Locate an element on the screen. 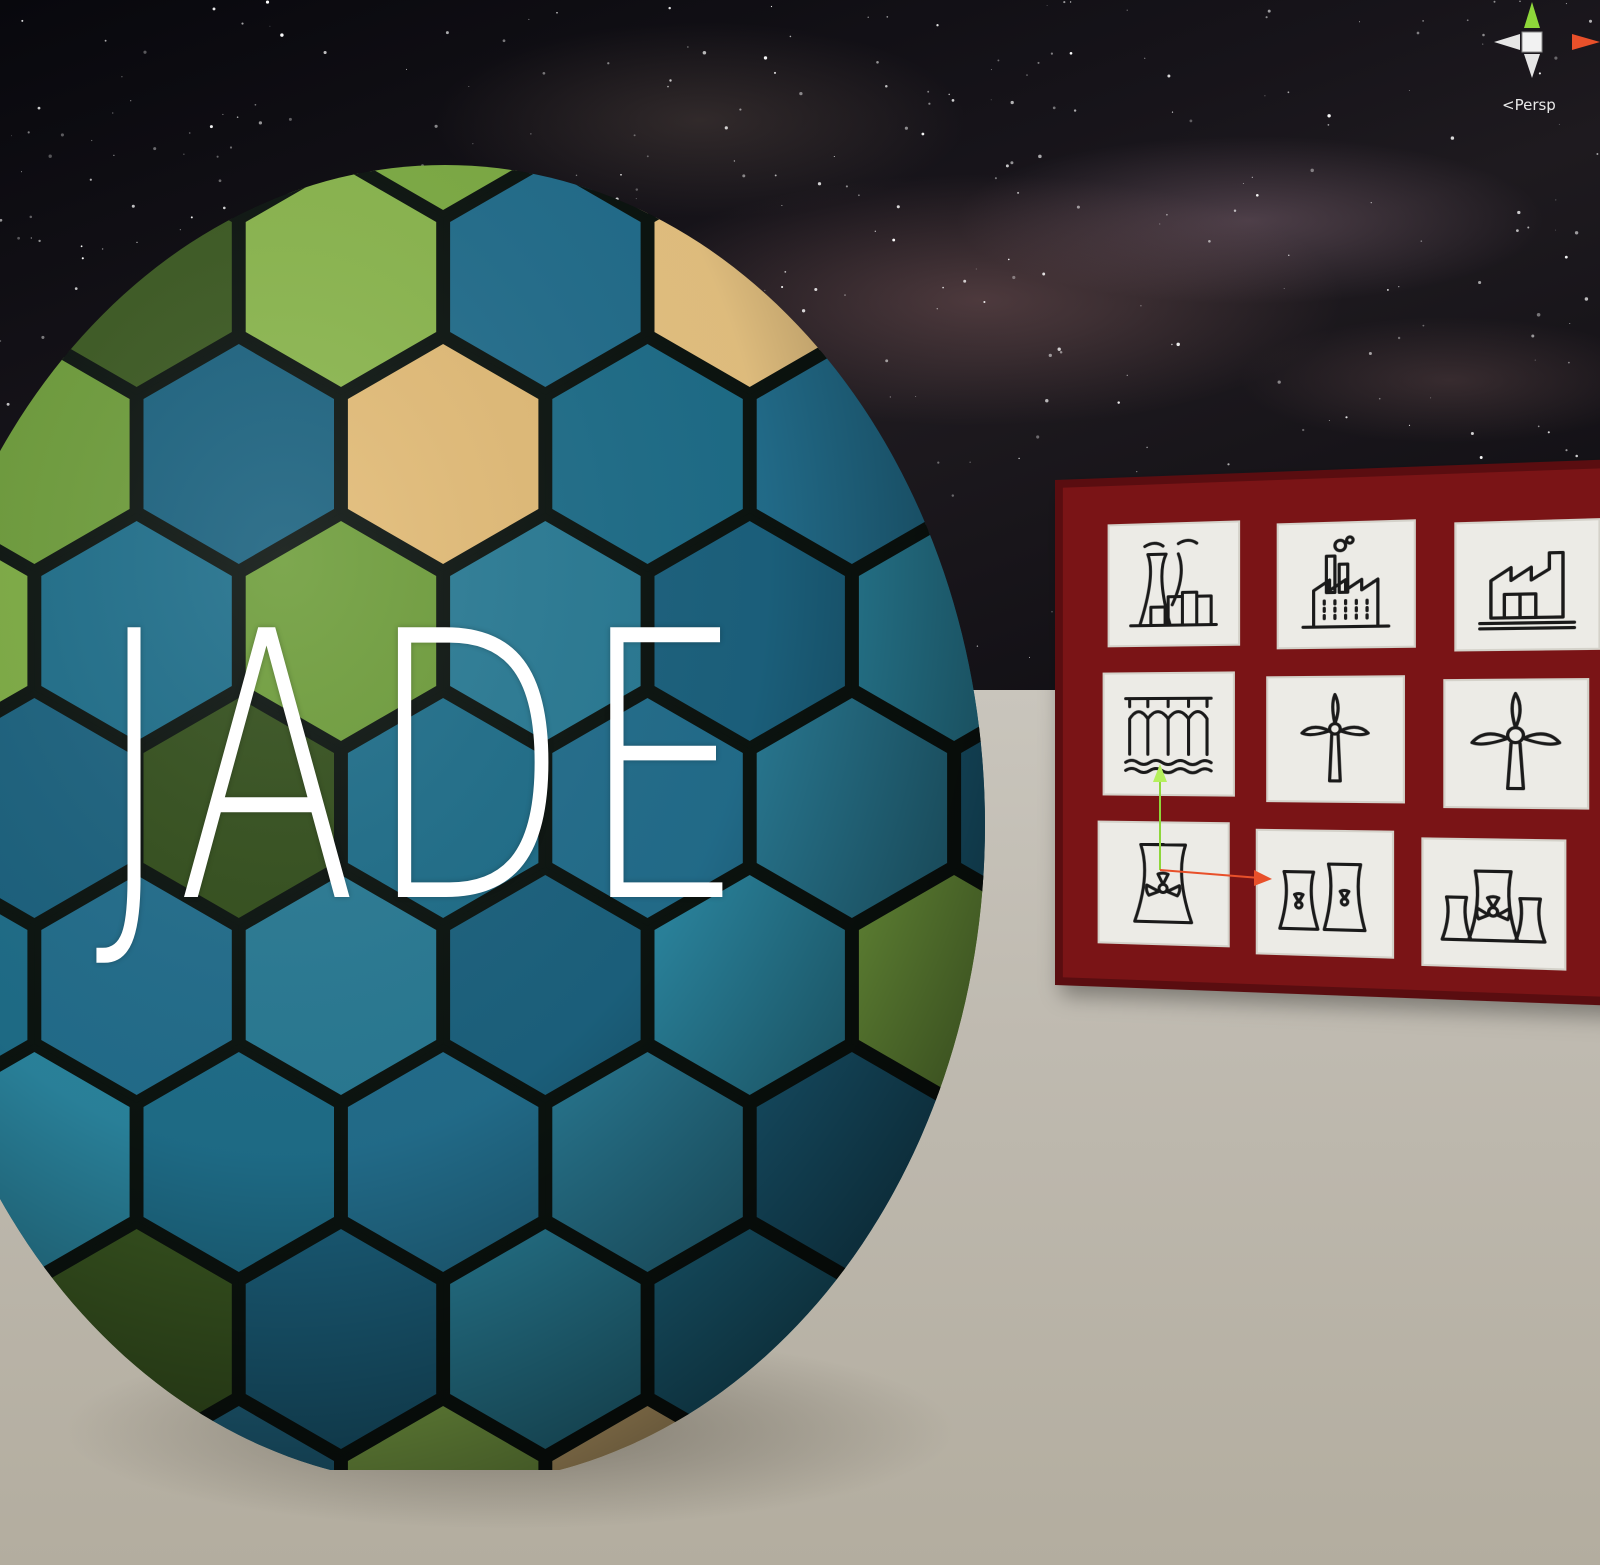 Image resolution: width=1600 pixels, height=1565 pixels. tile-factory is located at coordinates (1346, 584).